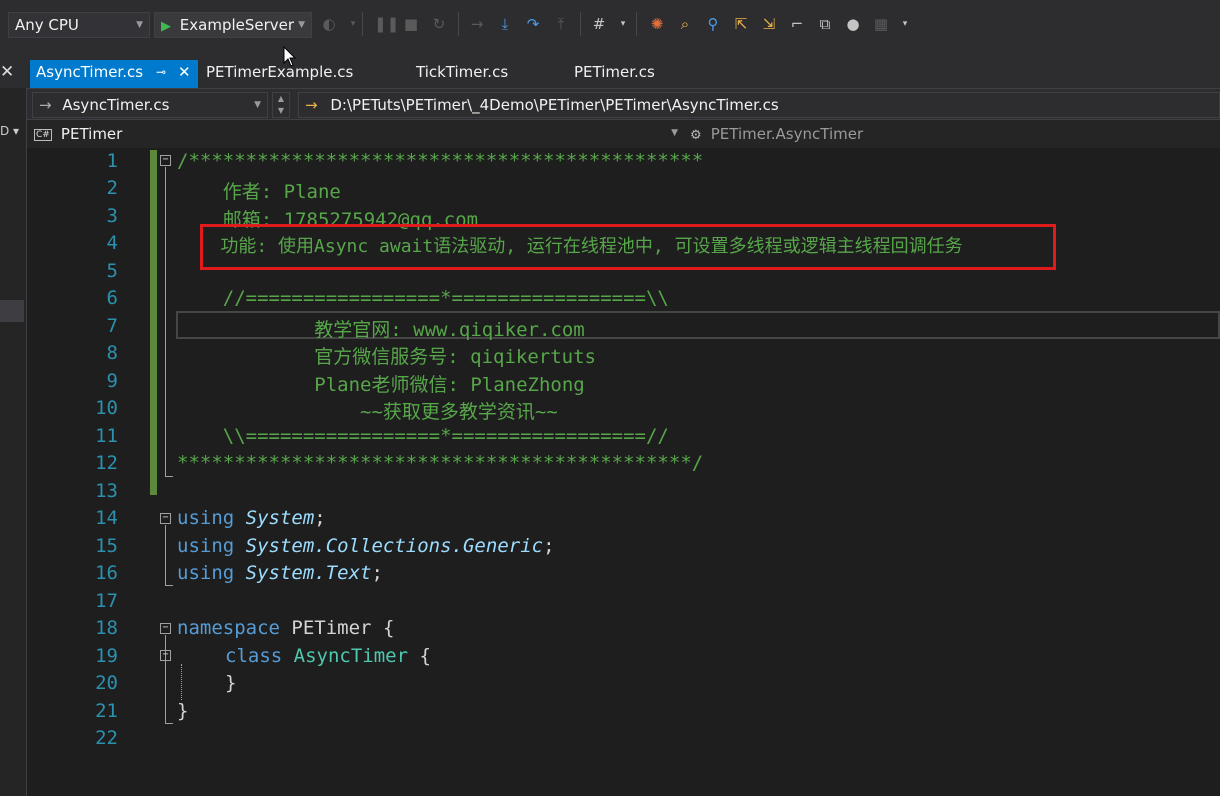 This screenshot has height=796, width=1220. I want to click on tab-asynctimer: AsyncTimer.cs ⊸ ✕, so click(114, 74).